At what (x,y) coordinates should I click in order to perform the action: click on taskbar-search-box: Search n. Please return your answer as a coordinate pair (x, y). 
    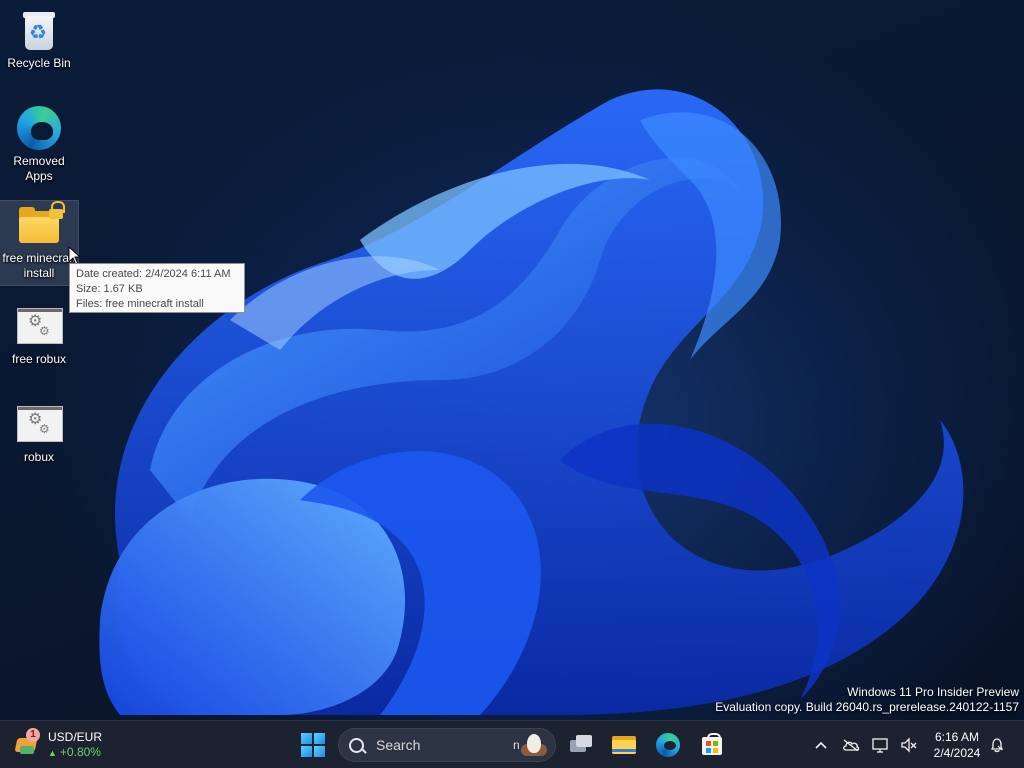
    Looking at the image, I should click on (447, 745).